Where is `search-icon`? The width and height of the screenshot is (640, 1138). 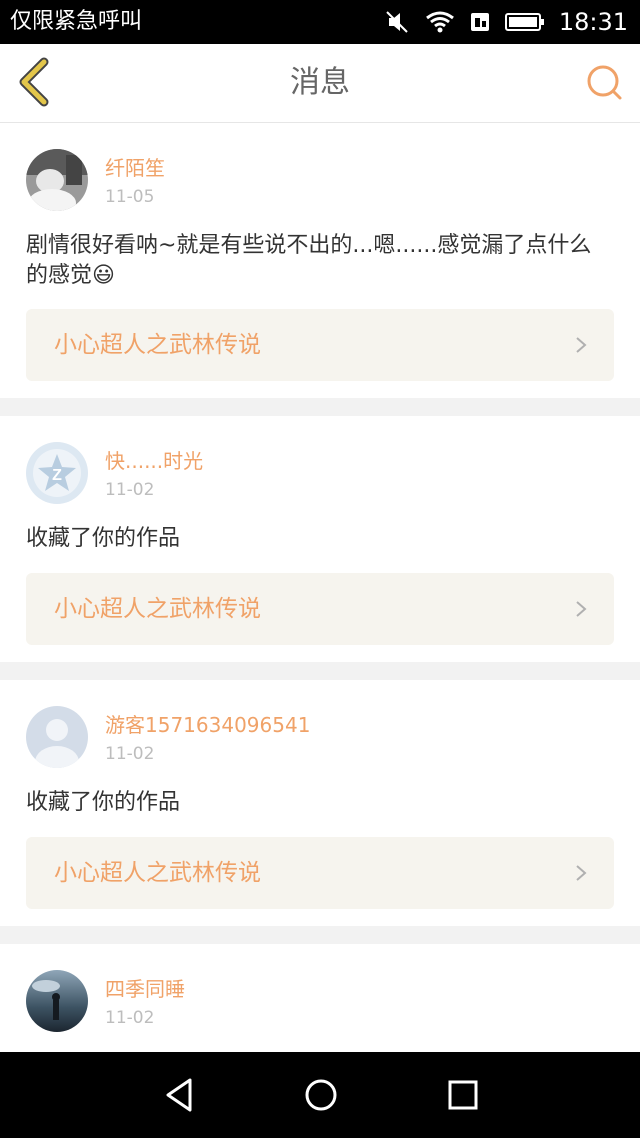 search-icon is located at coordinates (604, 82).